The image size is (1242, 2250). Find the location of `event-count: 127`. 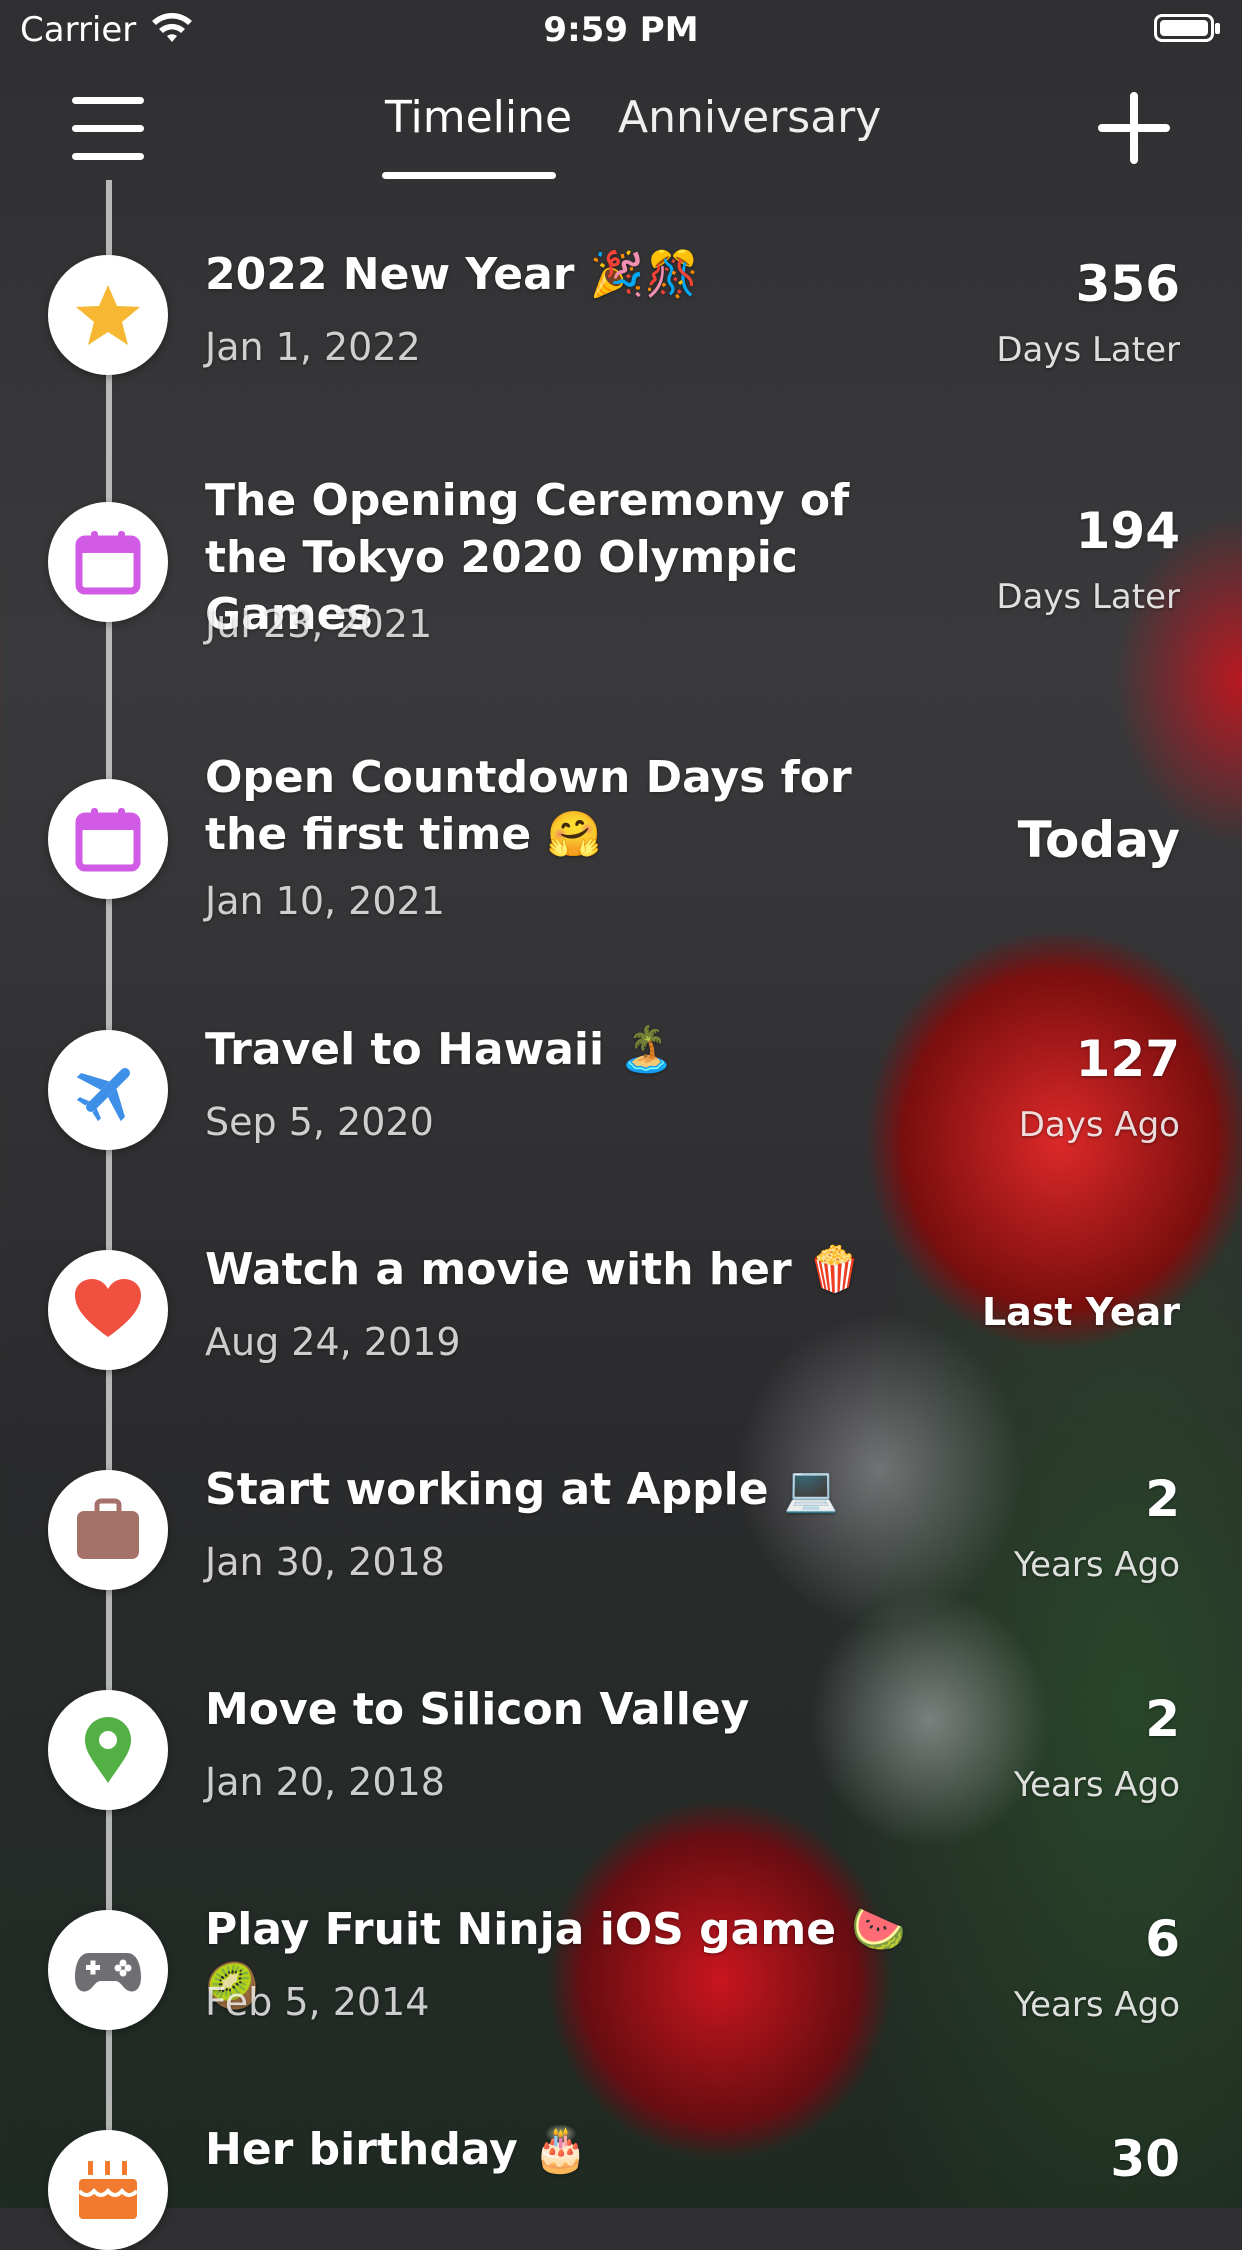

event-count: 127 is located at coordinates (1127, 1059).